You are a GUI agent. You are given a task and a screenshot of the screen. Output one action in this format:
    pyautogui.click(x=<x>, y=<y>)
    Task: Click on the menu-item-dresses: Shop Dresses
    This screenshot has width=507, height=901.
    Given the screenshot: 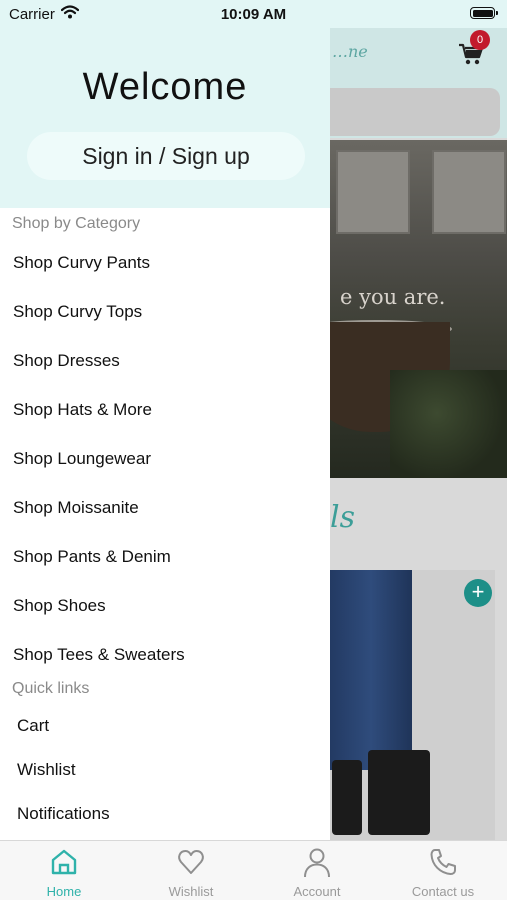 What is the action you would take?
    pyautogui.click(x=66, y=361)
    